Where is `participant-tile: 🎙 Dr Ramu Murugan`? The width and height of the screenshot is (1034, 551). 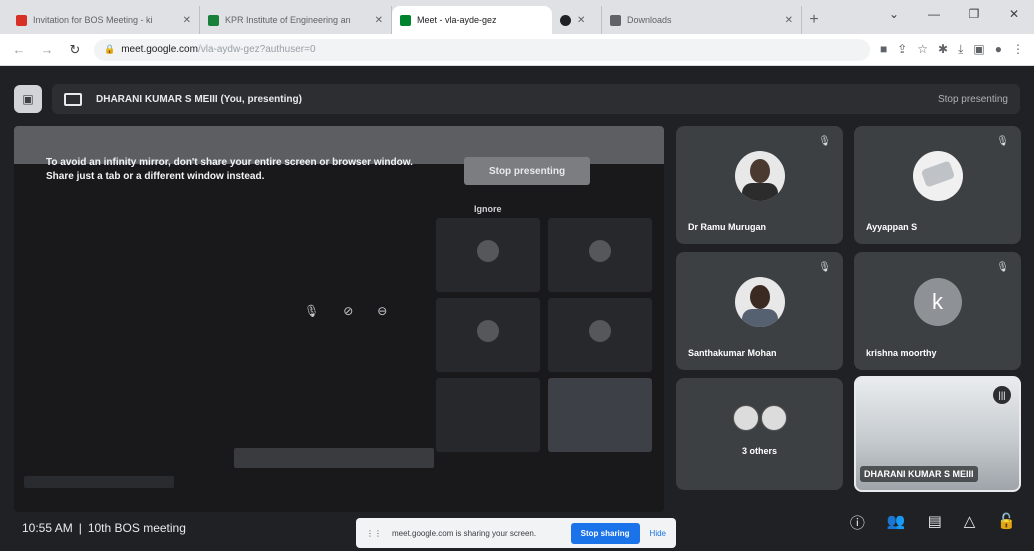
participant-tile: 🎙 Dr Ramu Murugan is located at coordinates (759, 185).